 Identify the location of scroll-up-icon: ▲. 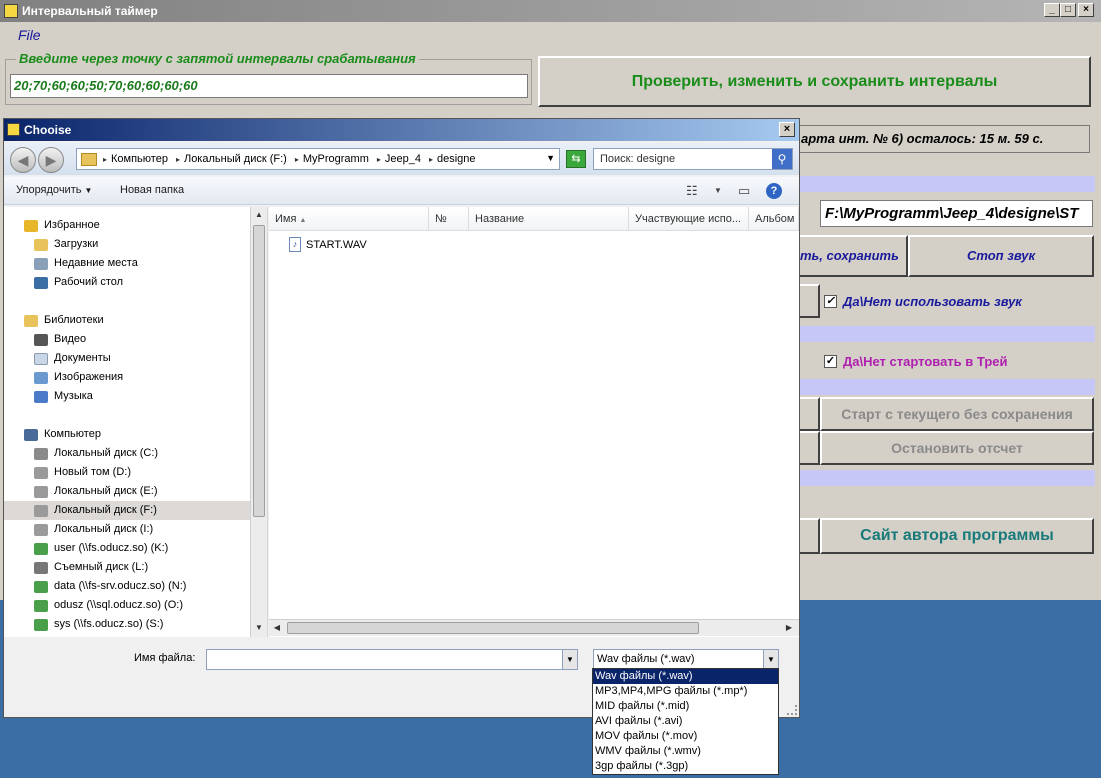
(259, 215).